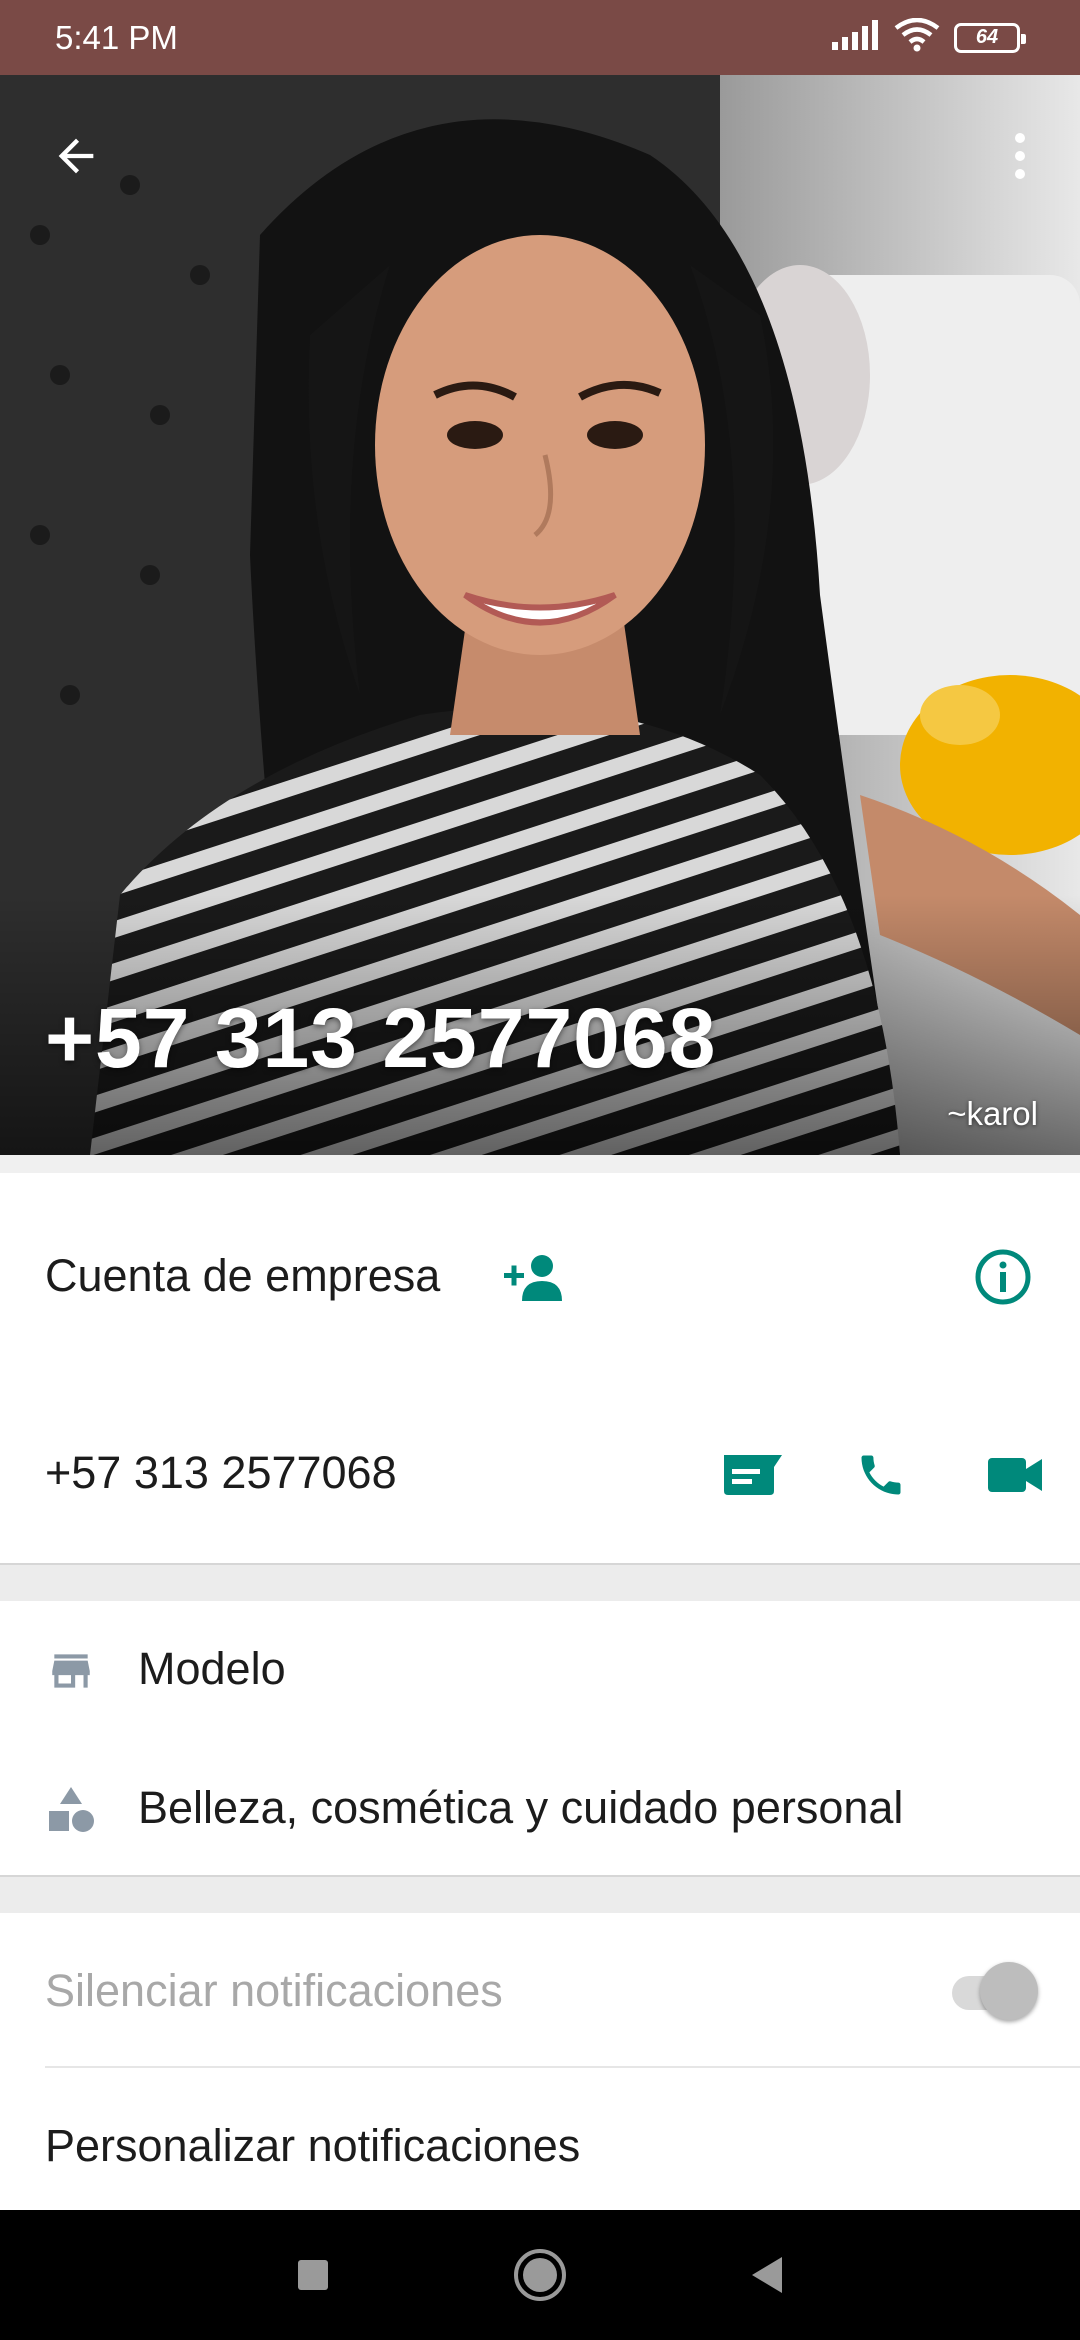 The height and width of the screenshot is (2340, 1080). Describe the element at coordinates (116, 37) in the screenshot. I see `status-time: 5:41 PM` at that location.